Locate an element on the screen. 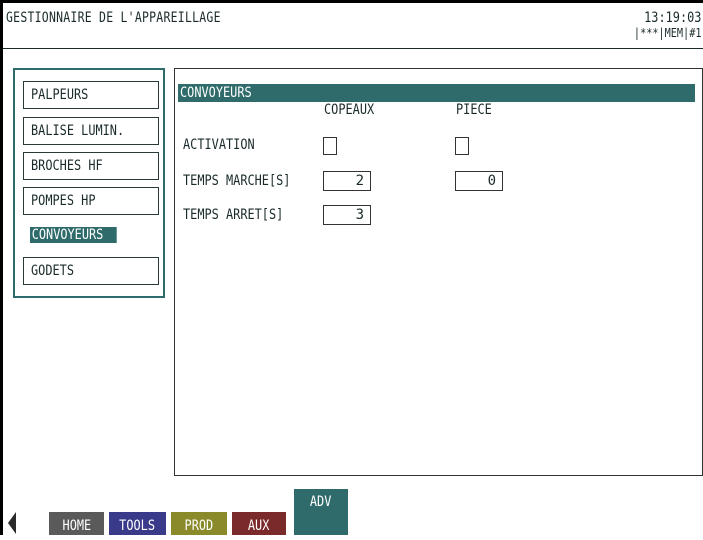 This screenshot has height=540, width=703. activation-copeaux-checkbox is located at coordinates (330, 146).